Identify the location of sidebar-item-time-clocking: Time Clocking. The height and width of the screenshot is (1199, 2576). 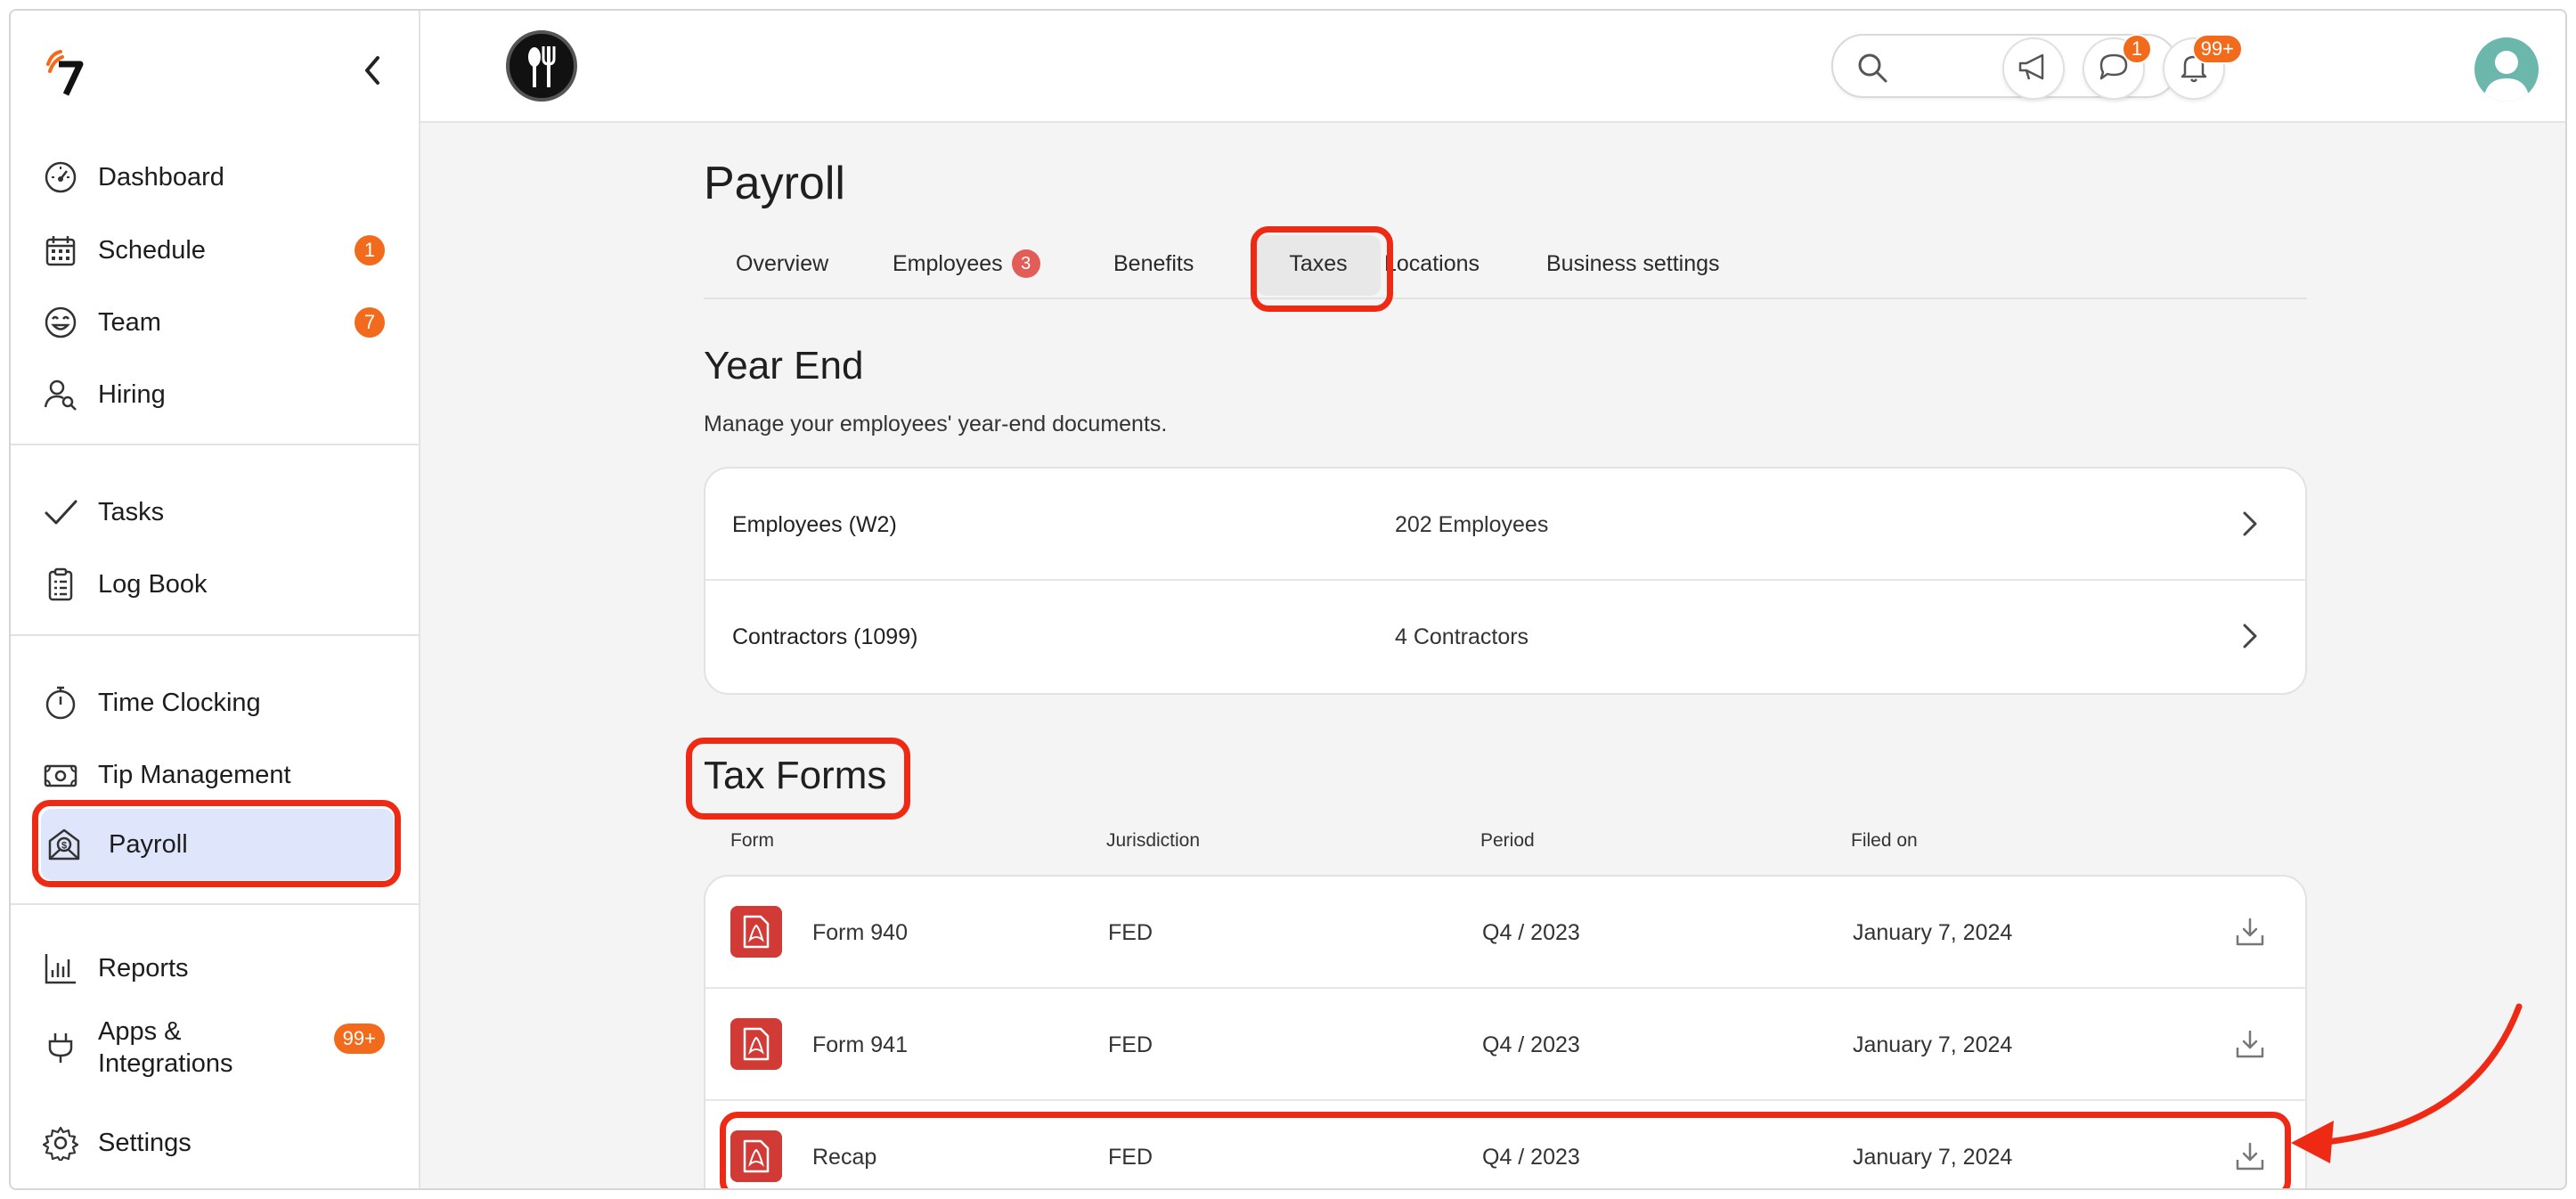
(219, 703).